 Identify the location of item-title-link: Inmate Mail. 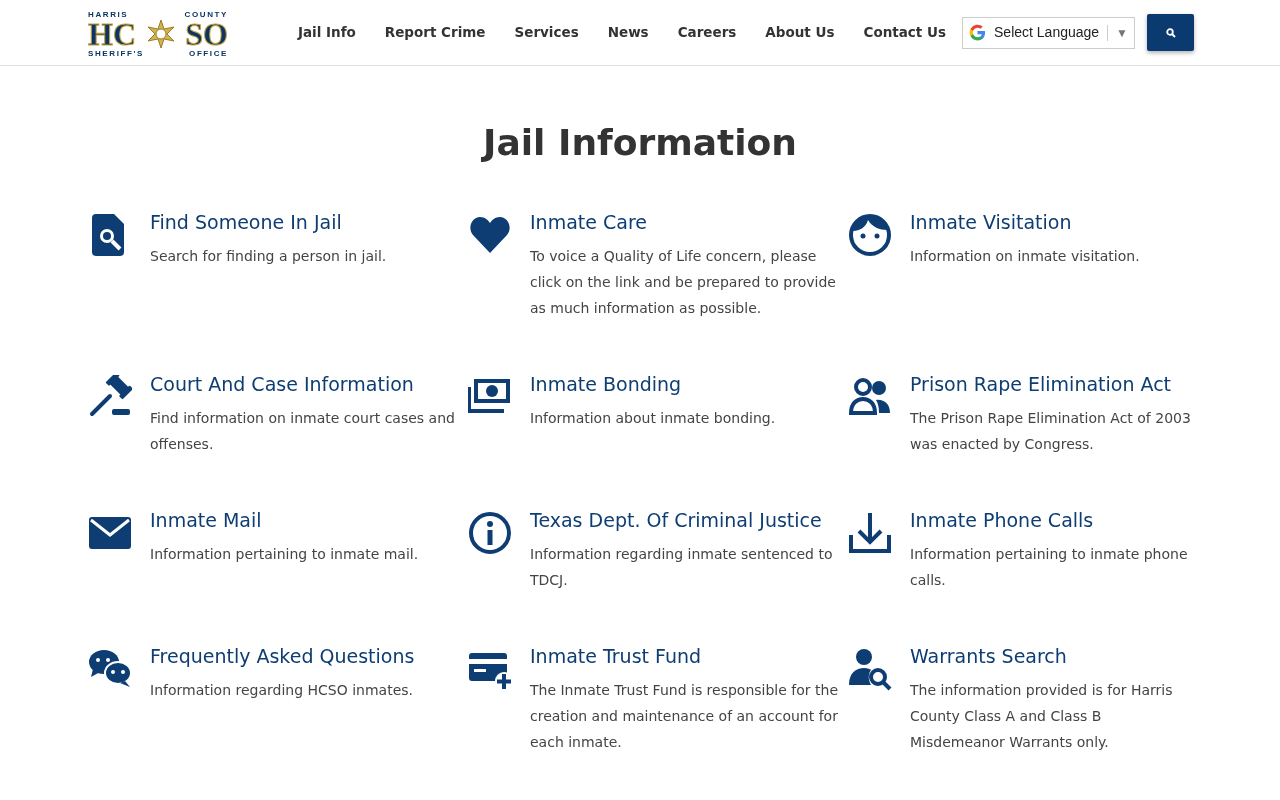
(284, 520).